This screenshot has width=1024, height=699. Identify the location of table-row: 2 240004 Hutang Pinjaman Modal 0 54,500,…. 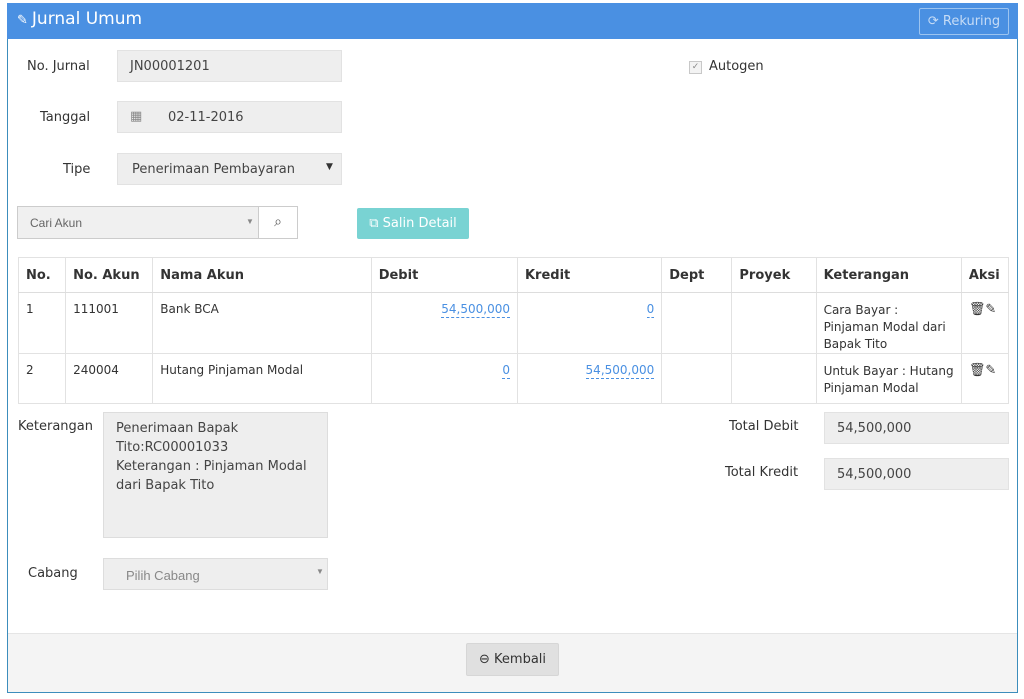
(513, 378).